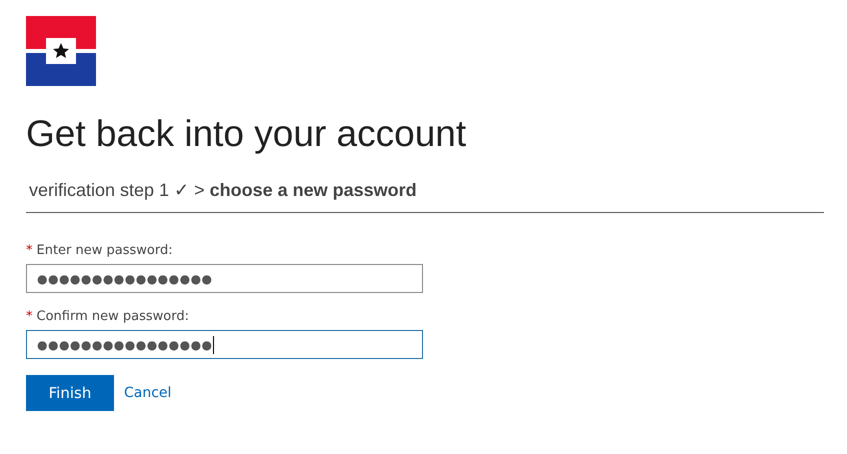  I want to click on field-label: Confirm new password:, so click(112, 316).